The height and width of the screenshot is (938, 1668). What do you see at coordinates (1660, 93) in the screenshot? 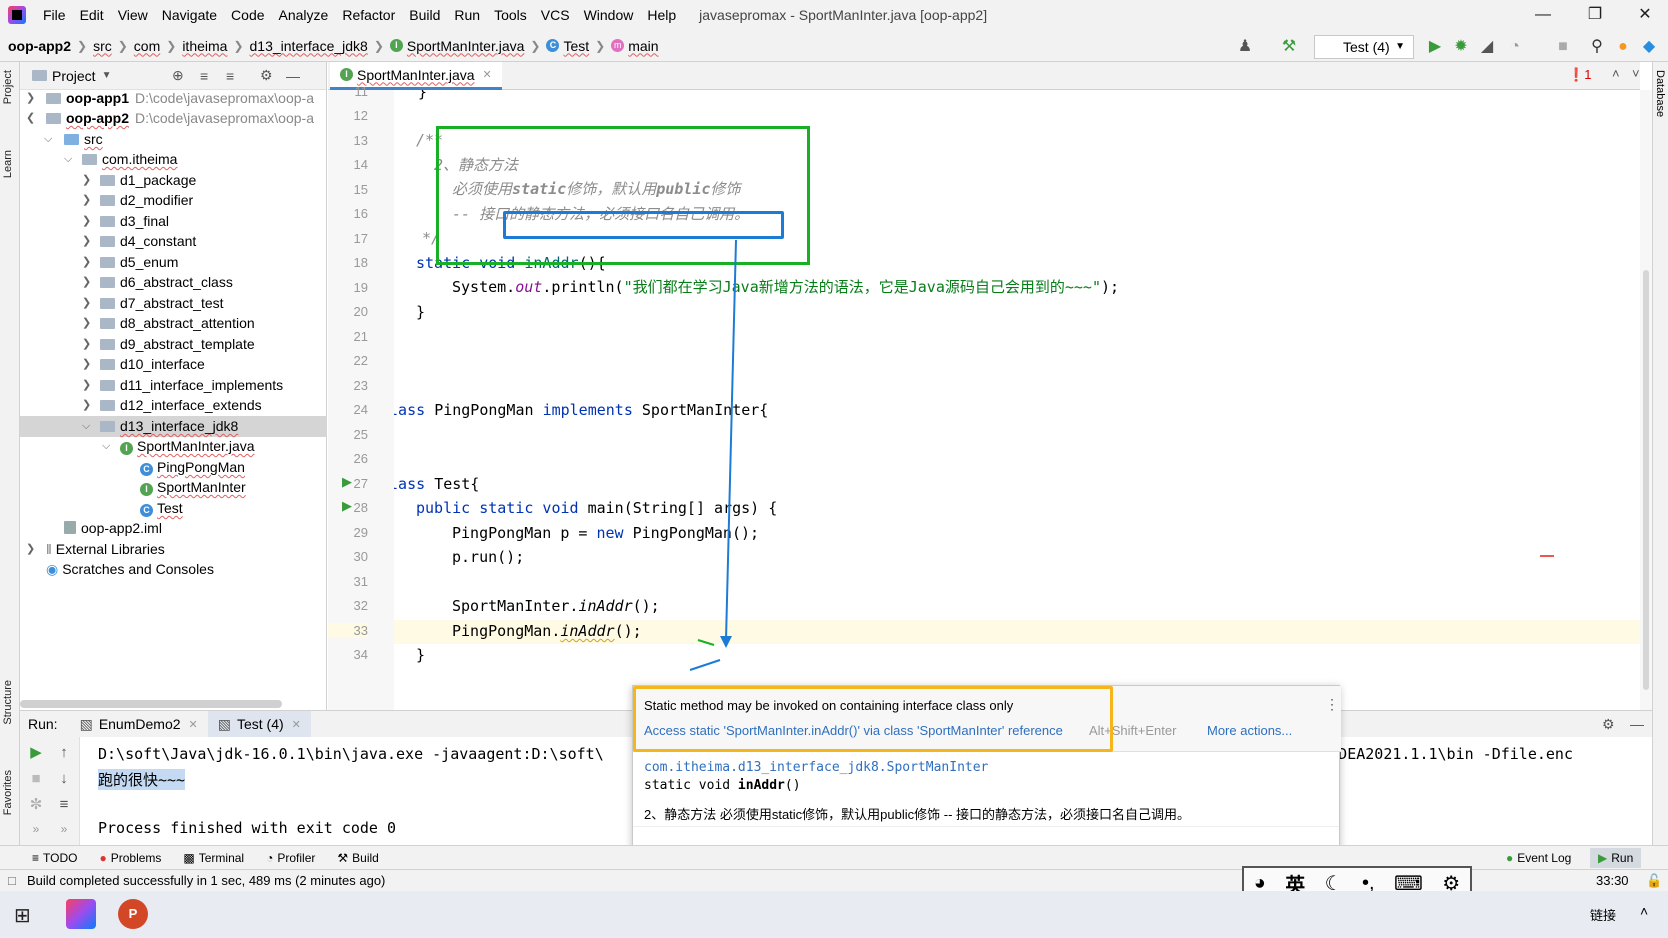
I see `database-tool-tab: Database` at bounding box center [1660, 93].